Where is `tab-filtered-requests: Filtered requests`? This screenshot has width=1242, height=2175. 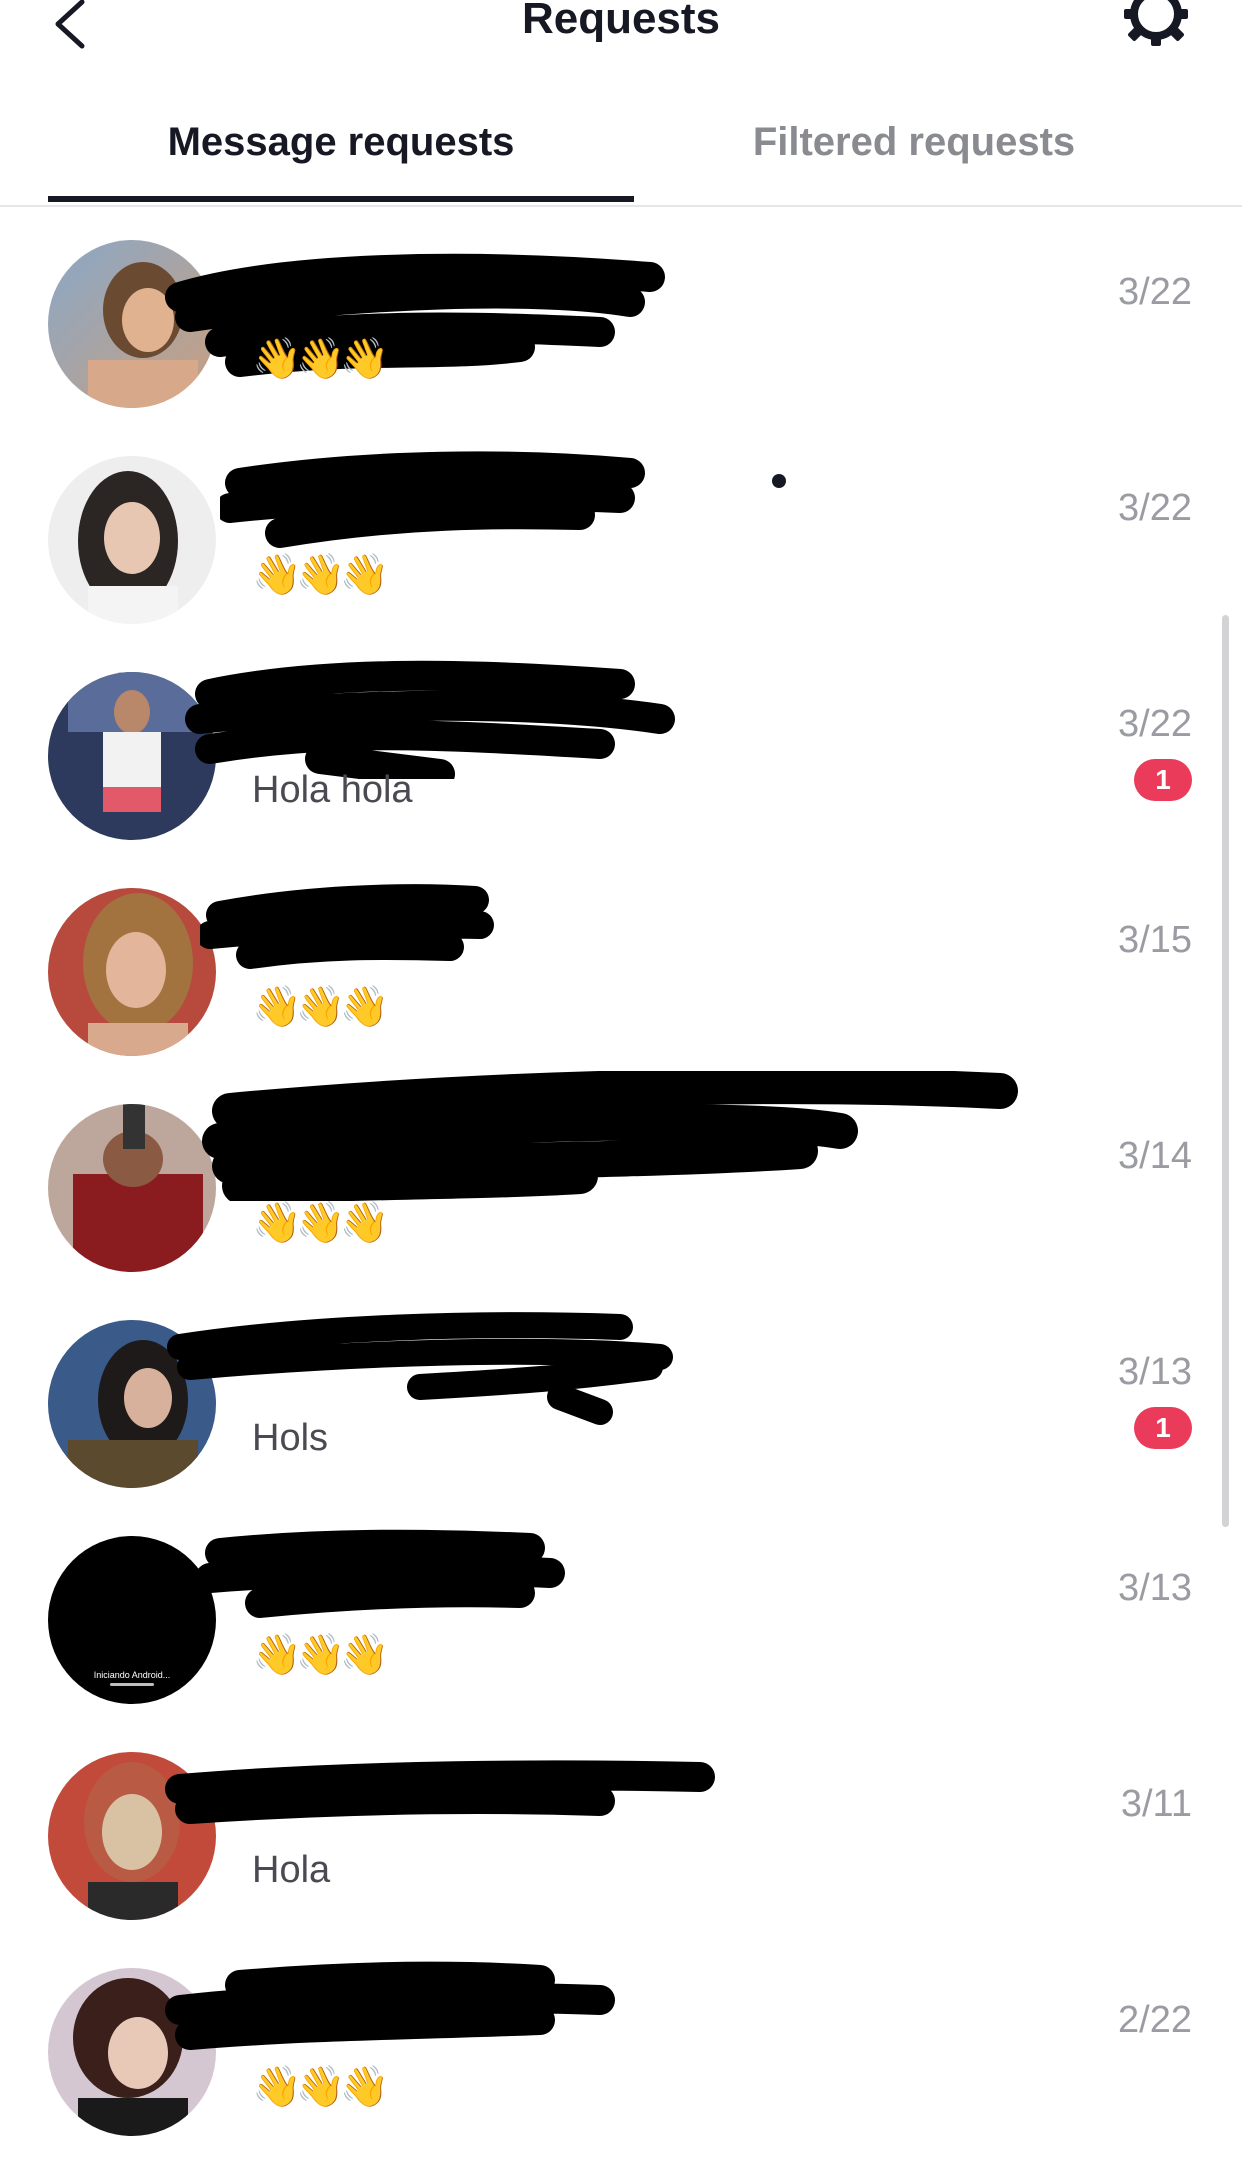 tab-filtered-requests: Filtered requests is located at coordinates (914, 142).